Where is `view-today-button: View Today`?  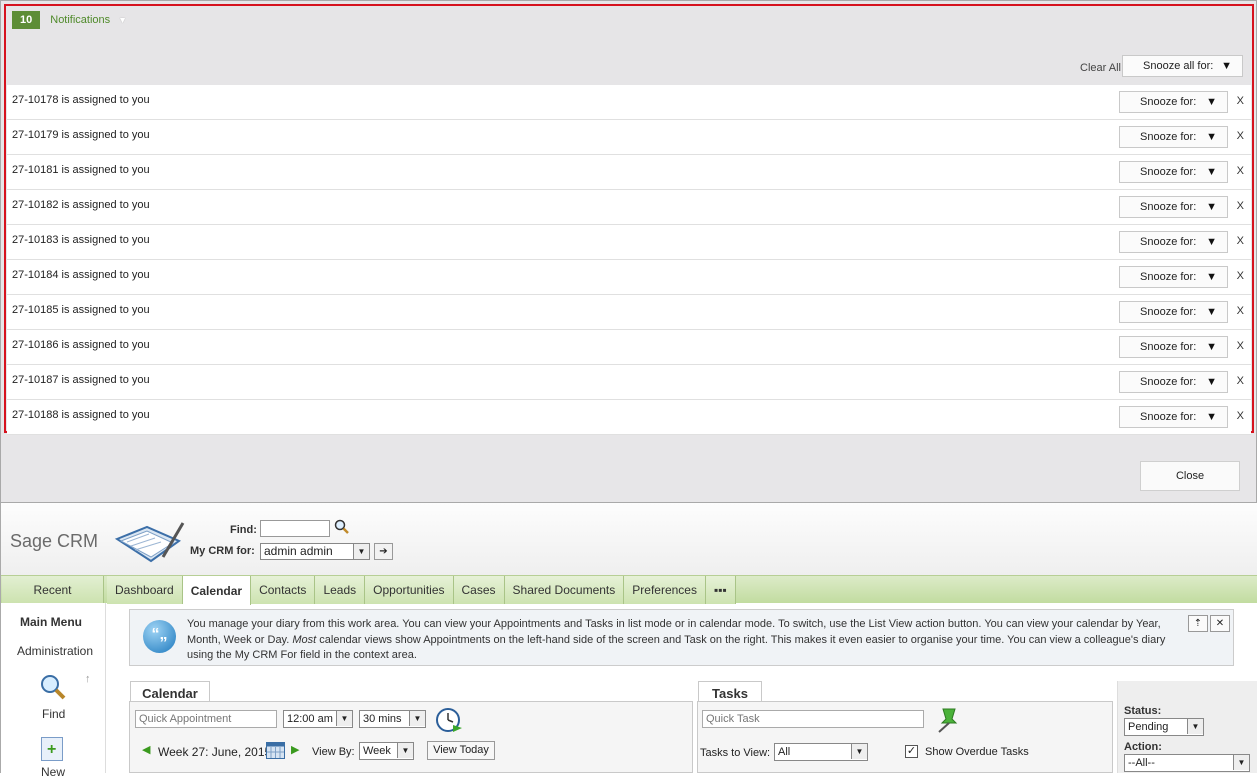 view-today-button: View Today is located at coordinates (461, 750).